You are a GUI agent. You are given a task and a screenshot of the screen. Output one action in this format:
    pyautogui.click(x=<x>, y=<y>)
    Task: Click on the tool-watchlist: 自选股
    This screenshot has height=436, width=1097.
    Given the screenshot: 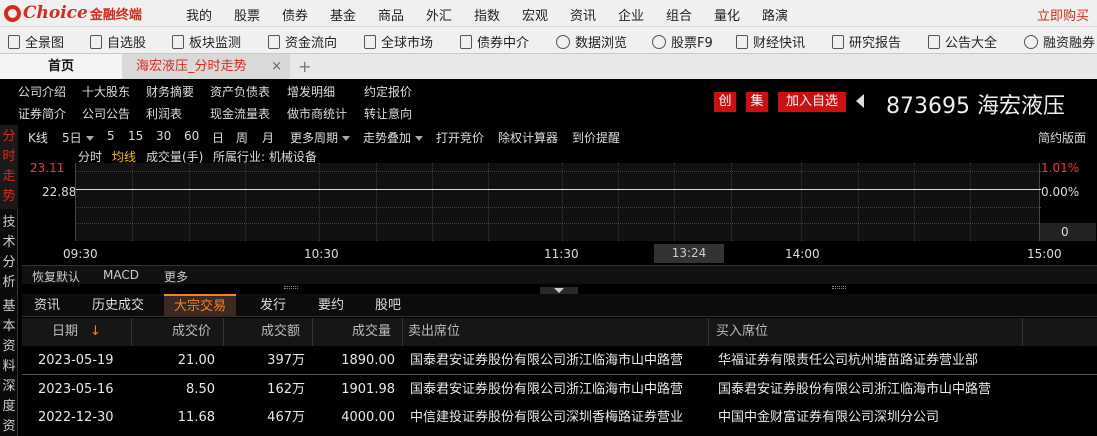 What is the action you would take?
    pyautogui.click(x=118, y=41)
    